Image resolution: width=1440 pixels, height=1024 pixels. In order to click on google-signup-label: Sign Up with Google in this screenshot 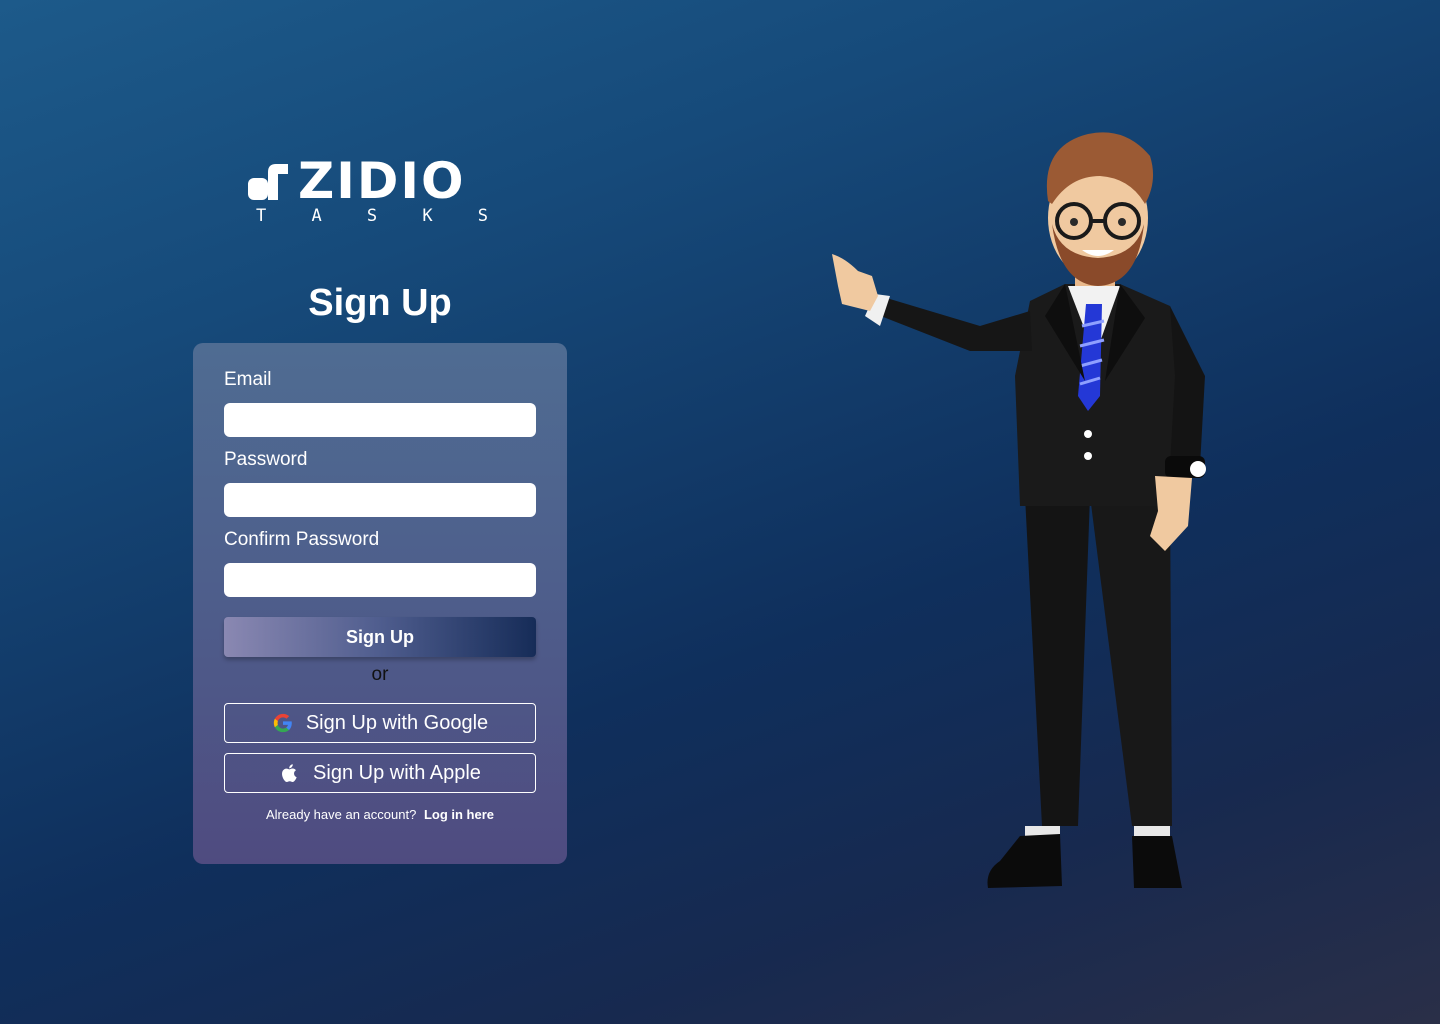, I will do `click(397, 722)`.